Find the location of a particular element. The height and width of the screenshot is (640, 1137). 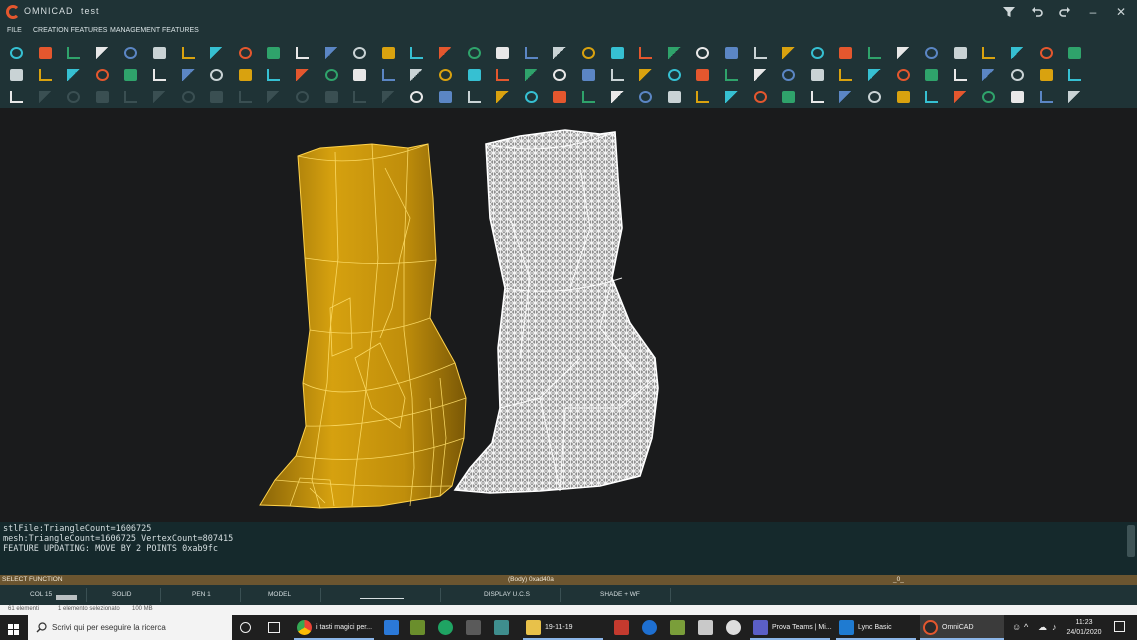

menu-file: FILE is located at coordinates (14, 30).